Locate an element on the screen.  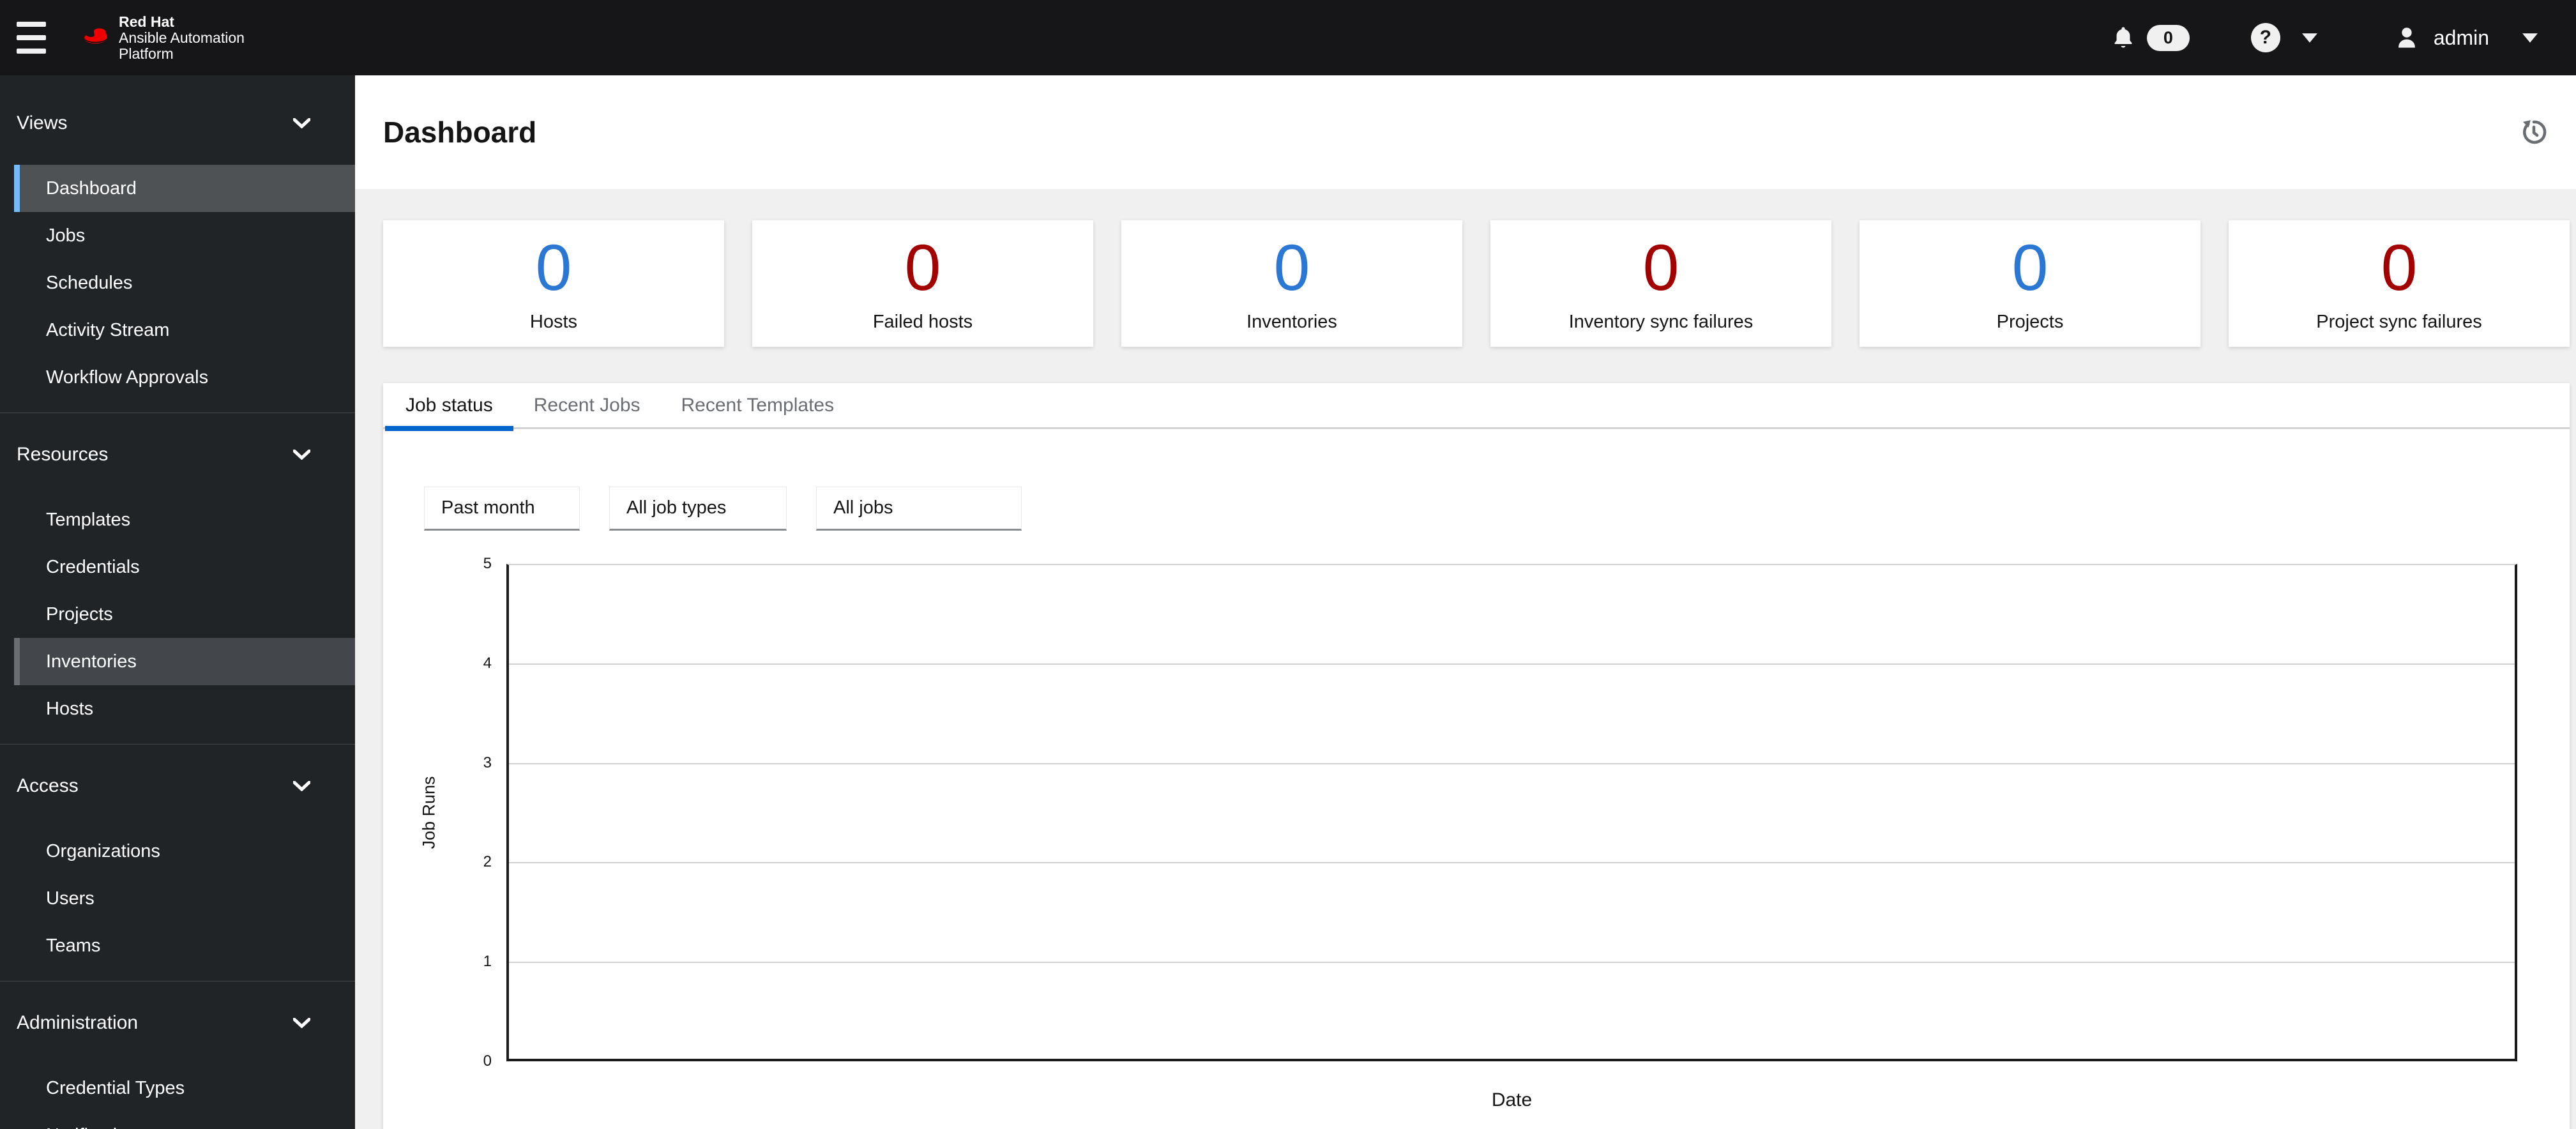
sidebar-item-projects: Projects is located at coordinates (184, 614).